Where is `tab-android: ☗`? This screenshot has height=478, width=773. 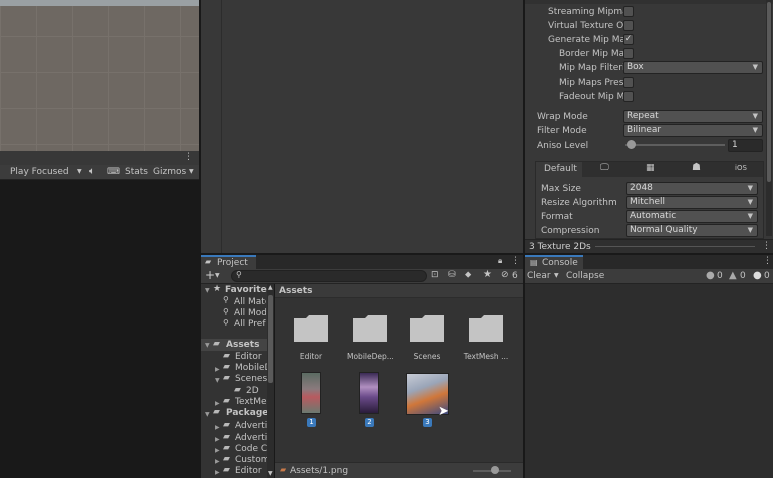
tab-android: ☗ is located at coordinates (697, 169).